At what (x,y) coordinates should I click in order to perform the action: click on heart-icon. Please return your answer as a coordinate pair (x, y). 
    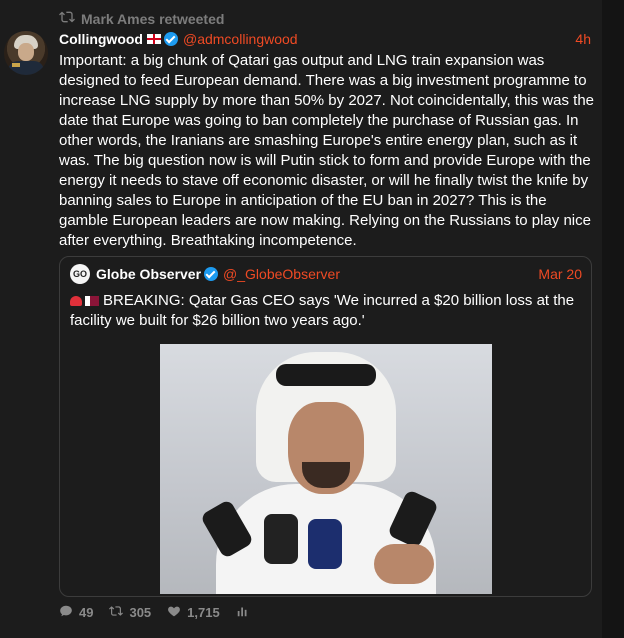
    Looking at the image, I should click on (174, 612).